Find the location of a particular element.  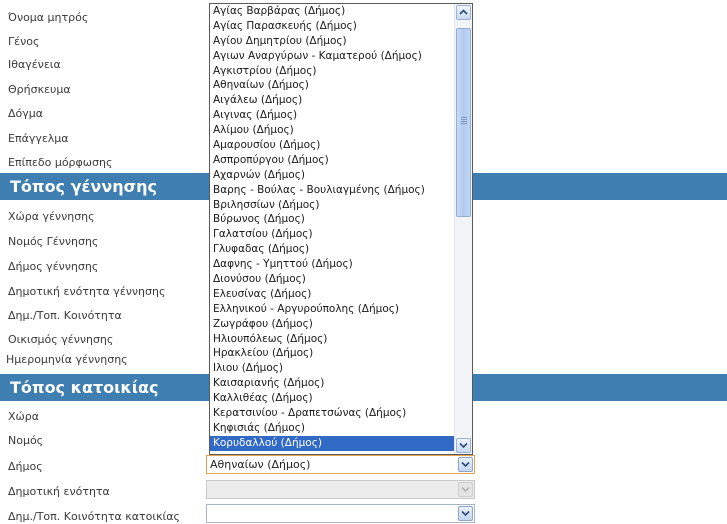

municipality-option: Αγιων Αναργύρων - Καματερού (Δήμος) is located at coordinates (333, 56).